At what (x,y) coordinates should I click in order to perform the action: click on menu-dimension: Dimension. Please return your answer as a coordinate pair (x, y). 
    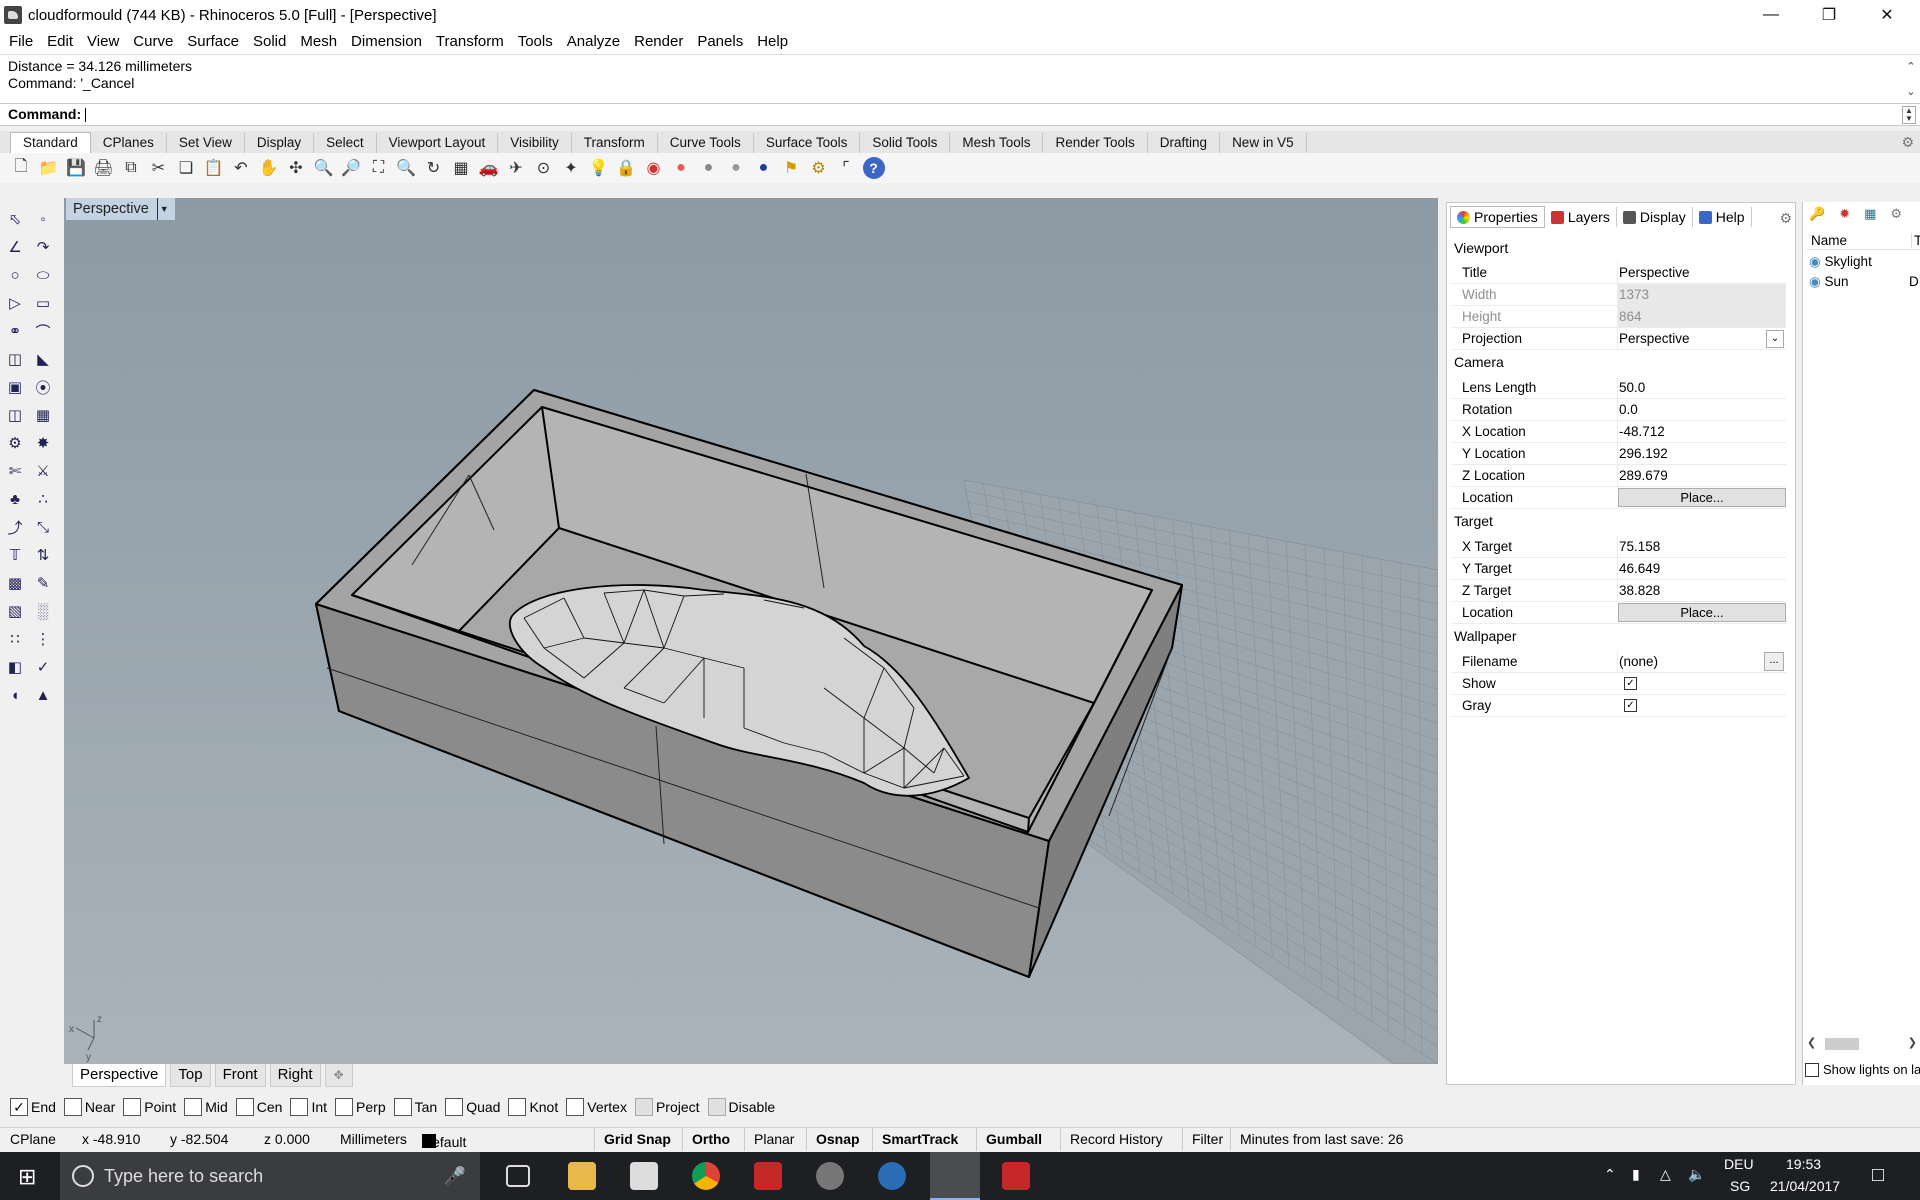
    Looking at the image, I should click on (386, 42).